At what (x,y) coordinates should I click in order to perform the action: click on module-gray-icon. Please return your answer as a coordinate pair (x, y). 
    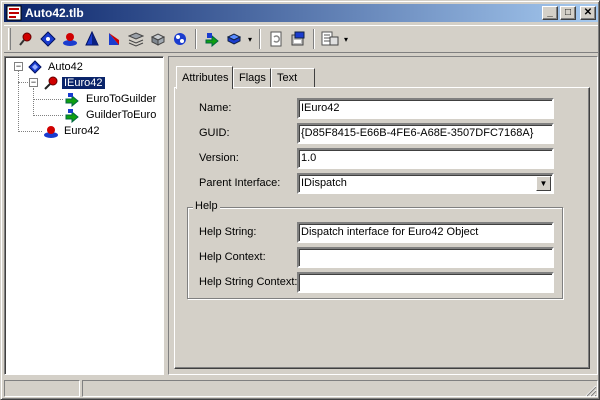
    Looking at the image, I should click on (158, 39).